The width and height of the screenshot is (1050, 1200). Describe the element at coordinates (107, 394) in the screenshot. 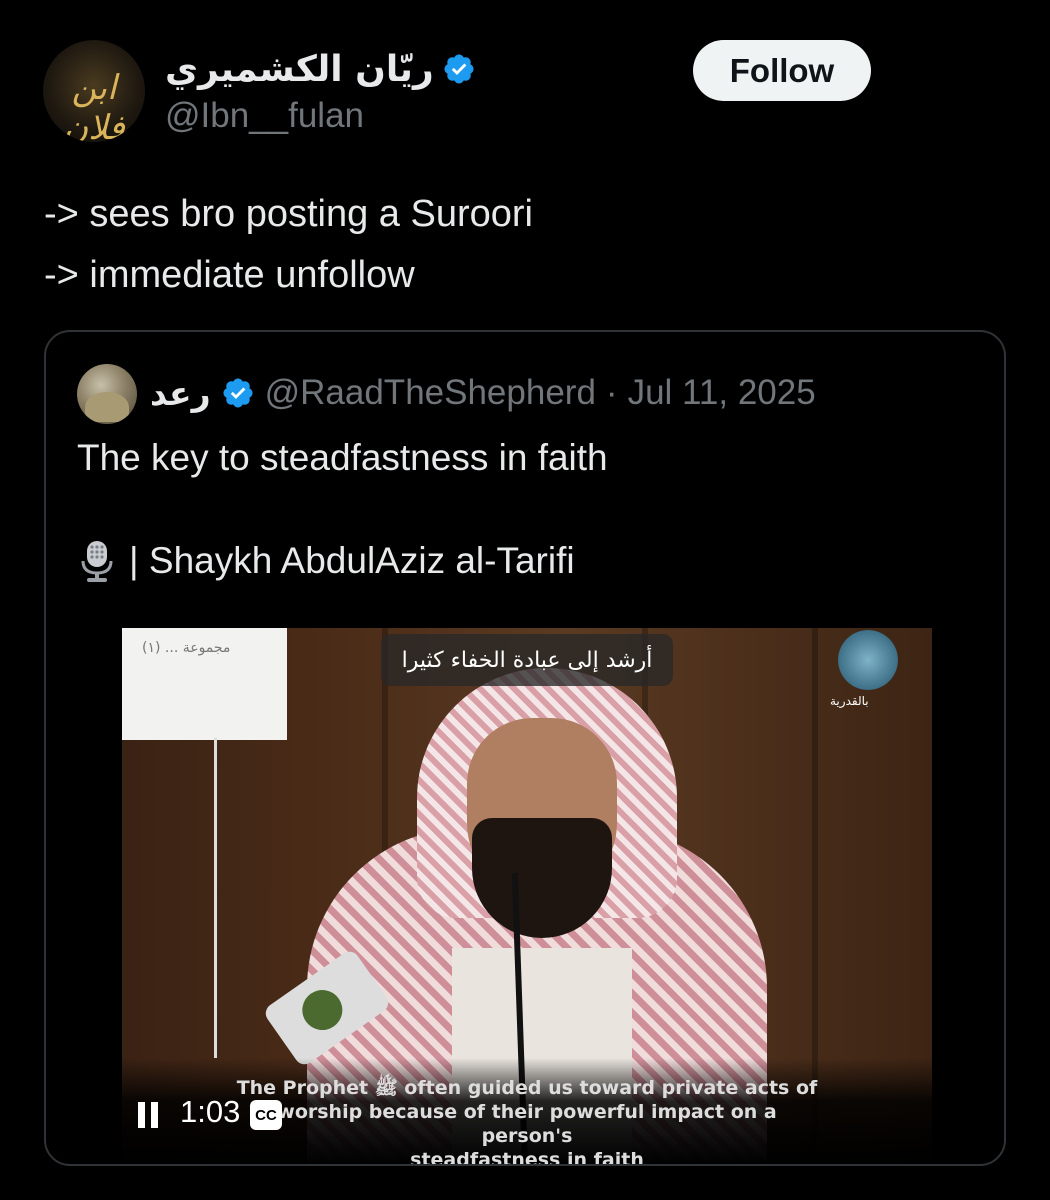

I see `quoted-author-avatar` at that location.